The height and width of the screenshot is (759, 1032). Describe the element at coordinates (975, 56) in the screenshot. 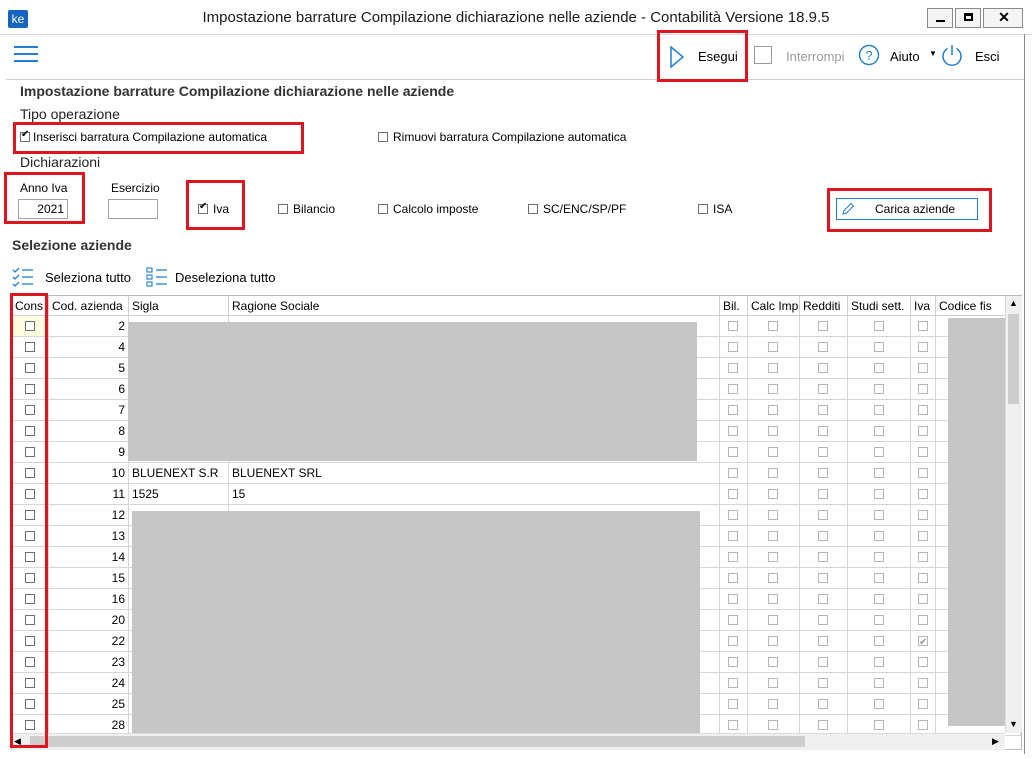

I see `exit-button: Esci` at that location.